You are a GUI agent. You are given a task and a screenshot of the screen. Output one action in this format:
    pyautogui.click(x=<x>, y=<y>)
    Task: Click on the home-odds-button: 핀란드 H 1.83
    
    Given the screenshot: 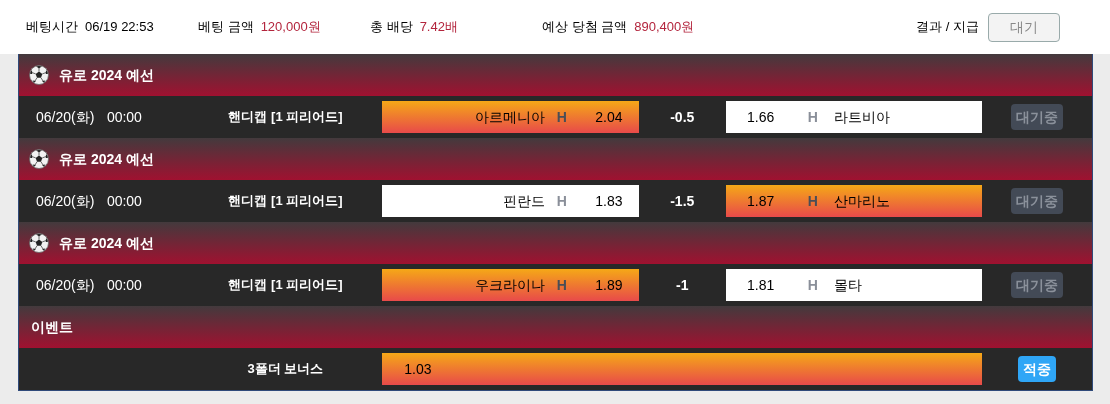 What is the action you would take?
    pyautogui.click(x=510, y=201)
    